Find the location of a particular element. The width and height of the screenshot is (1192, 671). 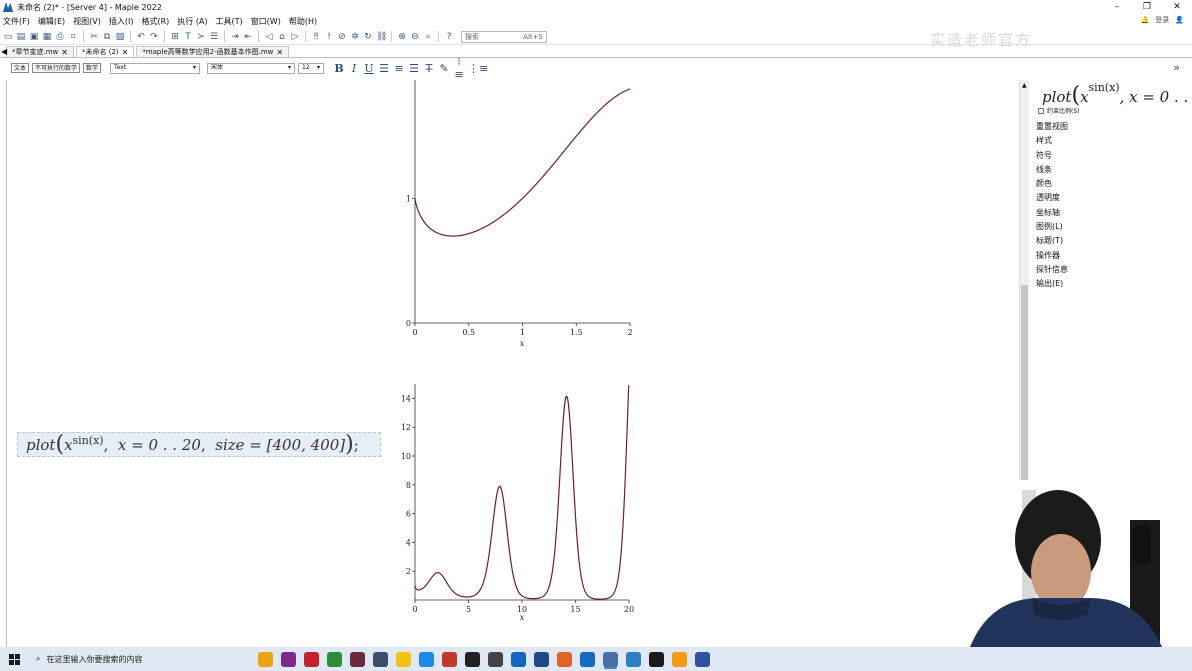

section-icon: ☰ is located at coordinates (214, 37).